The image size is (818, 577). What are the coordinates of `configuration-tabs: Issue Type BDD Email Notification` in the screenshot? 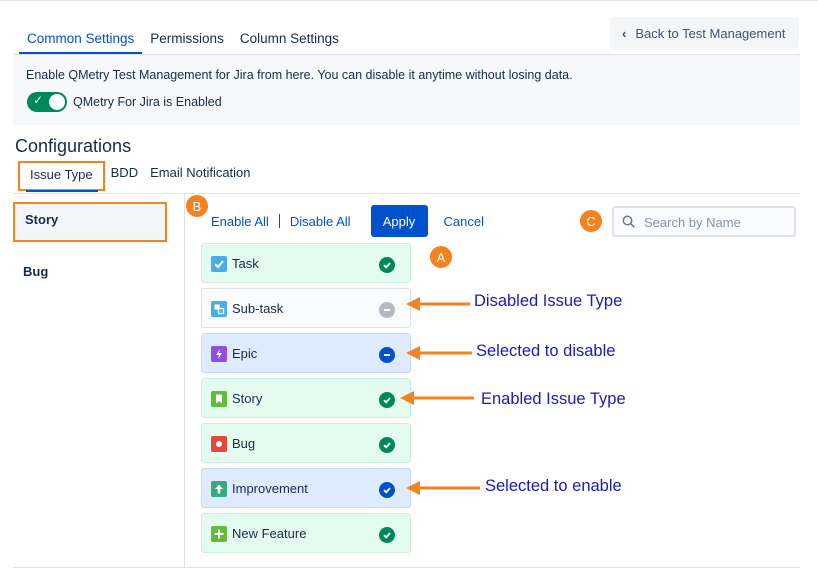 It's located at (137, 176).